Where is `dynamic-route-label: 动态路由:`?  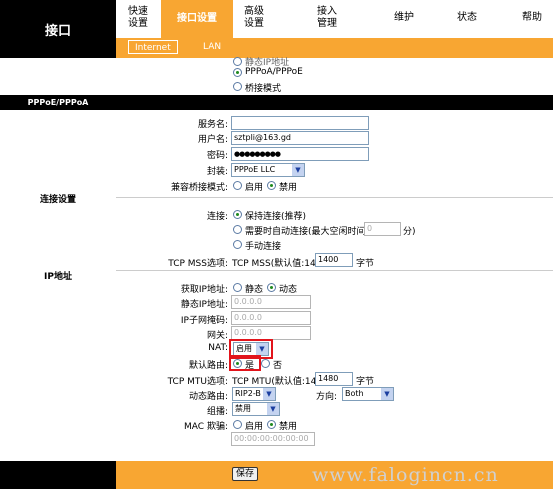
dynamic-route-label: 动态路由: is located at coordinates (208, 397).